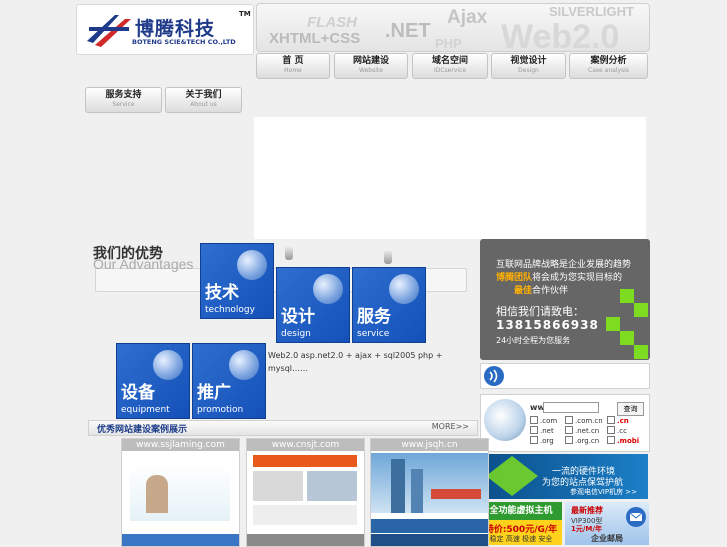  What do you see at coordinates (142, 430) in the screenshot?
I see `cases-title: 优秀网站建设案例展示` at bounding box center [142, 430].